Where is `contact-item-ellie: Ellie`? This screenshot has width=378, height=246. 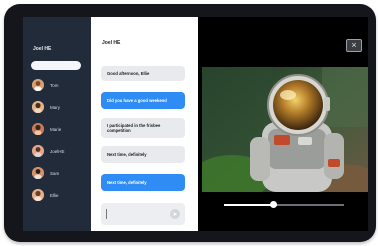
contact-item-ellie: Ellie is located at coordinates (59, 196).